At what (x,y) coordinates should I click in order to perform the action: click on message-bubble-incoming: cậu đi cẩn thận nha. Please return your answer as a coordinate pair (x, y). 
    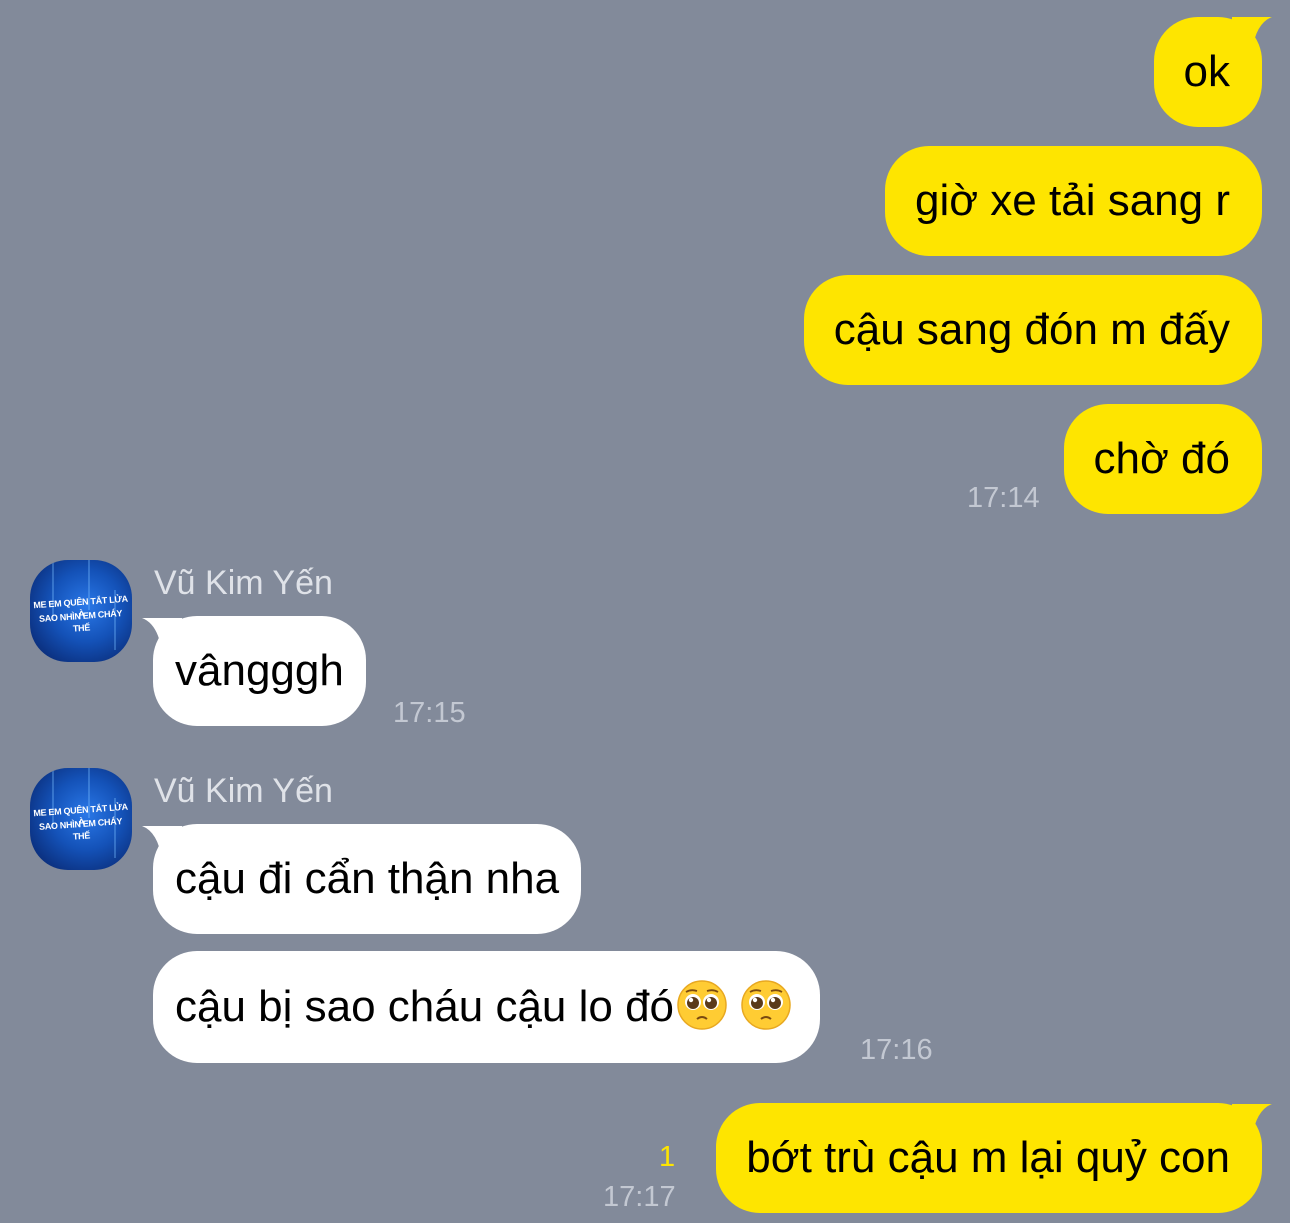
    Looking at the image, I should click on (367, 879).